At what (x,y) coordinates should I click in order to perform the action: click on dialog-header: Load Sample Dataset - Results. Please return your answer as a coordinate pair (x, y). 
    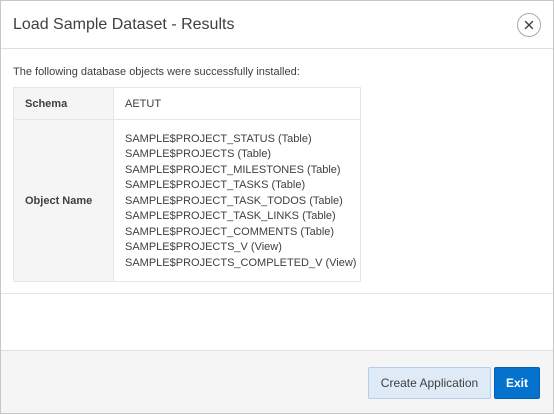
    Looking at the image, I should click on (277, 25).